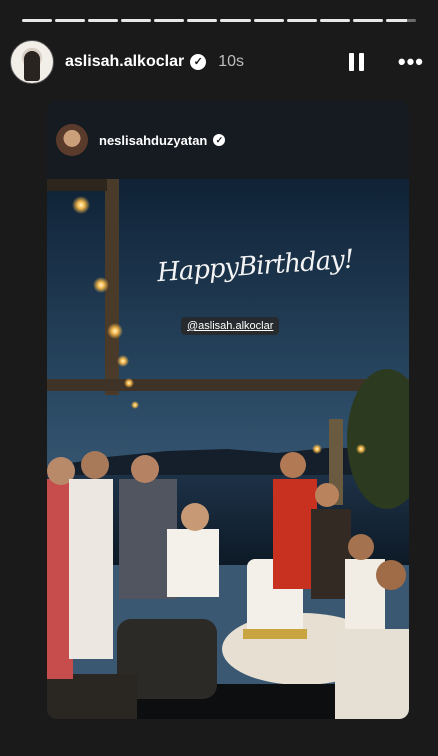 This screenshot has height=756, width=438. What do you see at coordinates (153, 140) in the screenshot?
I see `shared-post-username: neslisahduzyatan` at bounding box center [153, 140].